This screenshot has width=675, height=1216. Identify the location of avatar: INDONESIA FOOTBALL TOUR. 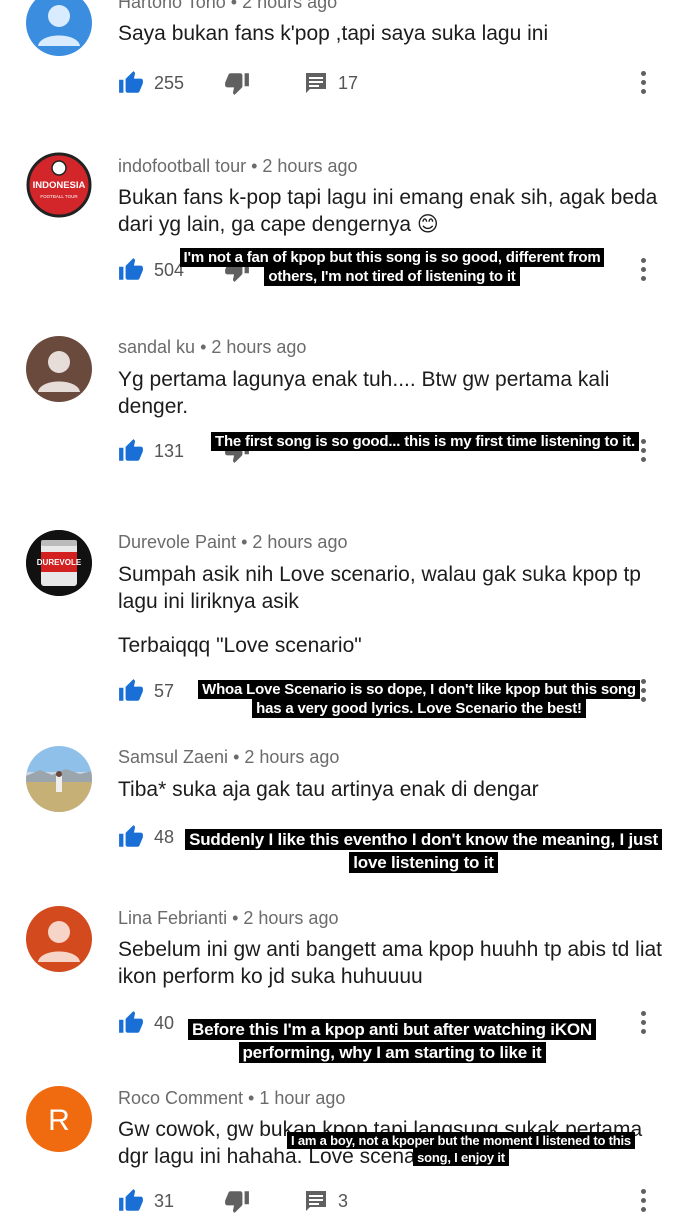
(59, 185).